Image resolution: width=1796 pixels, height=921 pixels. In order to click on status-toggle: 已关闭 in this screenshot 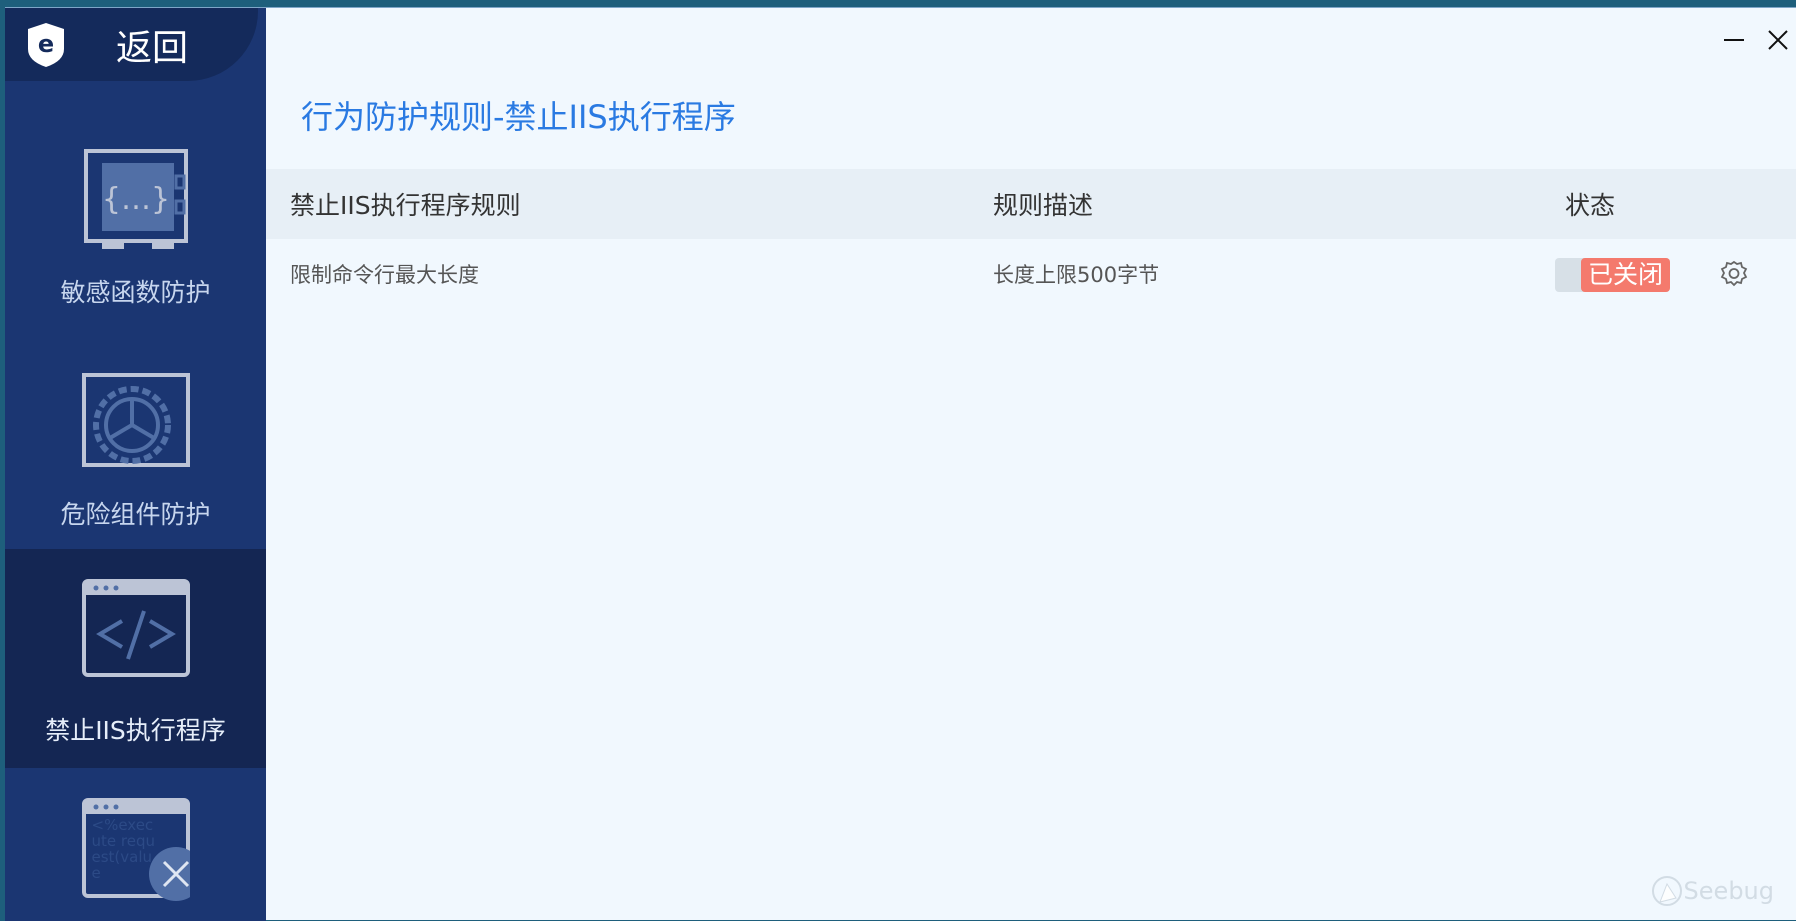, I will do `click(1612, 275)`.